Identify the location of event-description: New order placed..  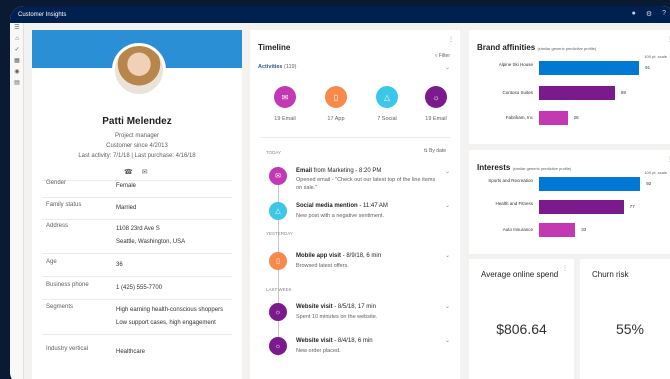
(318, 351).